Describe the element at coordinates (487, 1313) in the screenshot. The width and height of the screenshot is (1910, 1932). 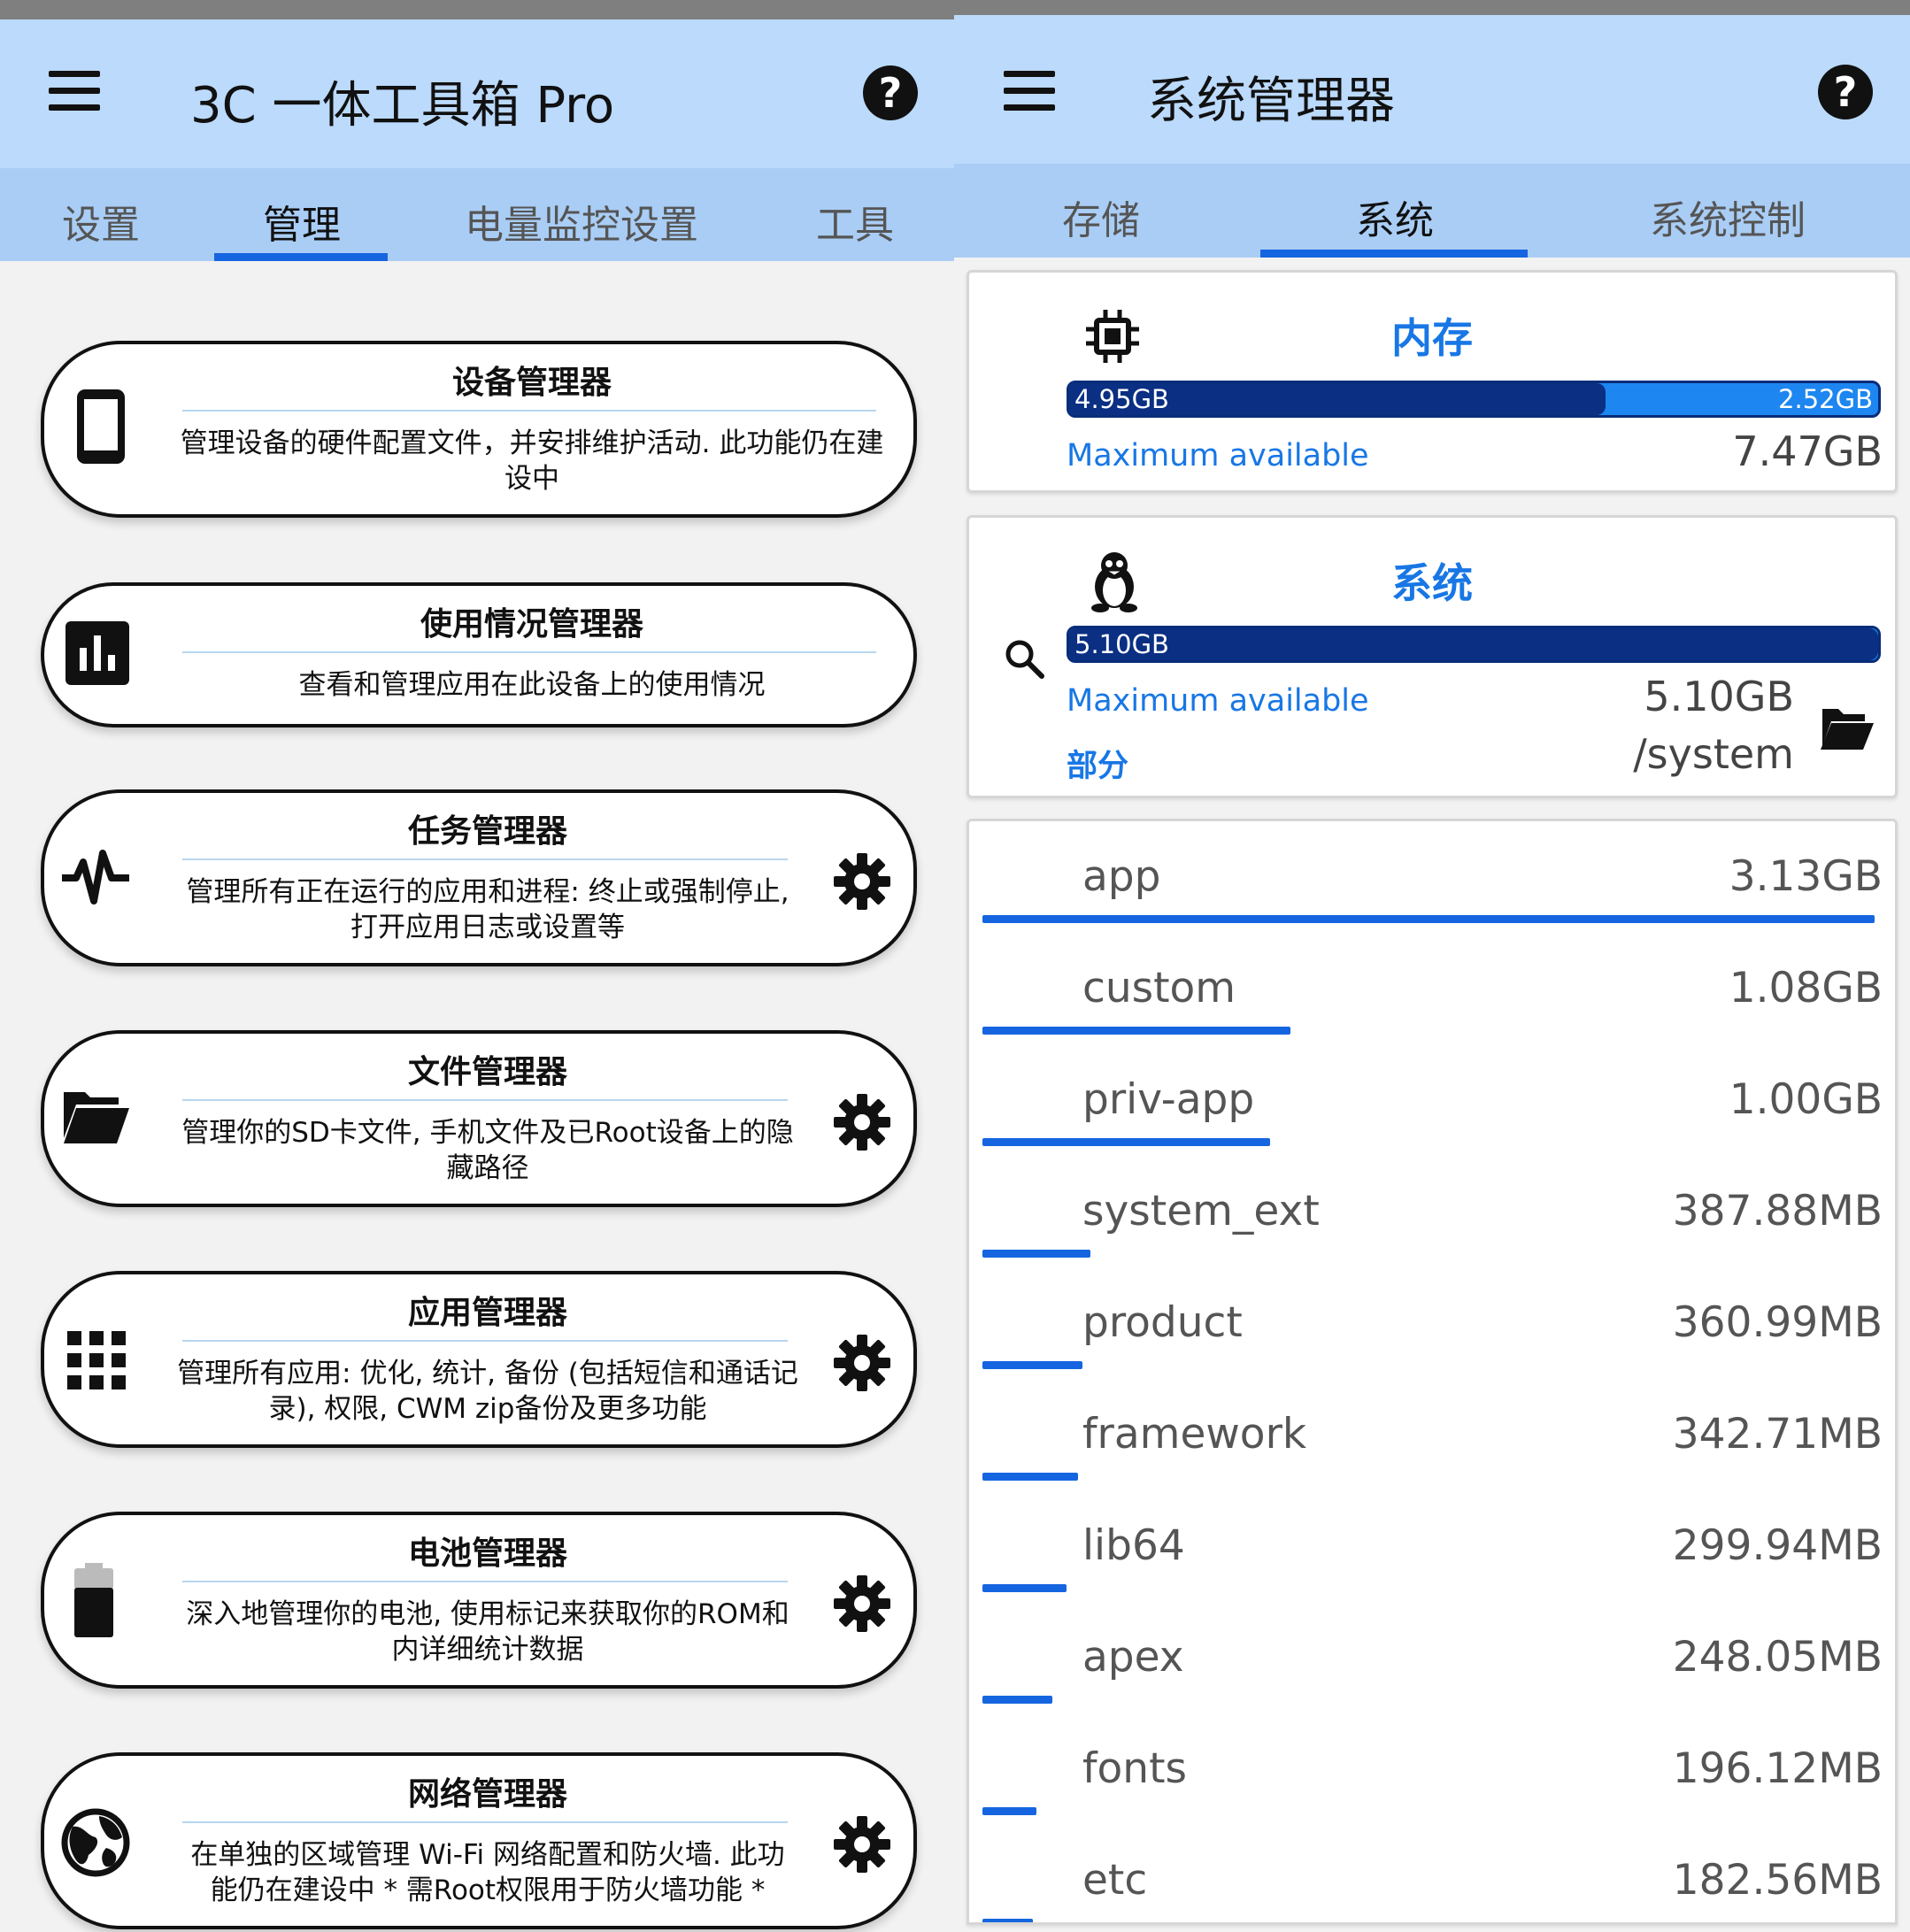
I see `card-title: 应用管理器` at that location.